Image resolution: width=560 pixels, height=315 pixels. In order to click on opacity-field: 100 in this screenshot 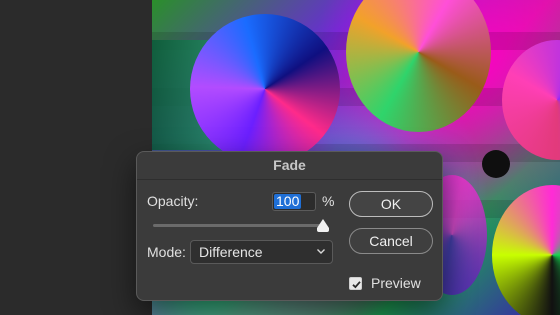, I will do `click(294, 201)`.